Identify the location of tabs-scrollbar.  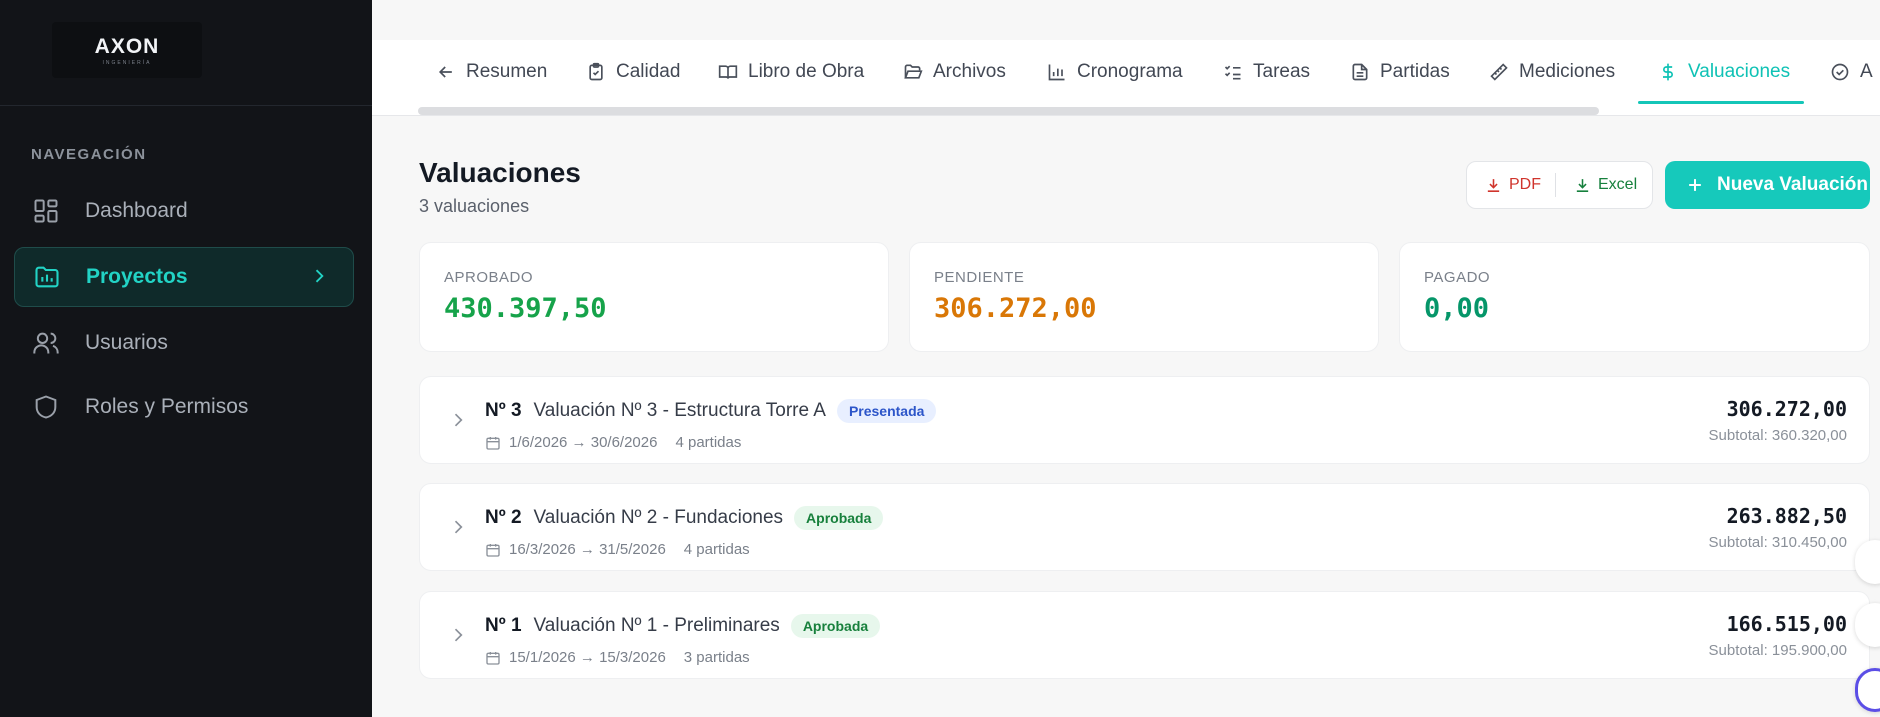
(1008, 111).